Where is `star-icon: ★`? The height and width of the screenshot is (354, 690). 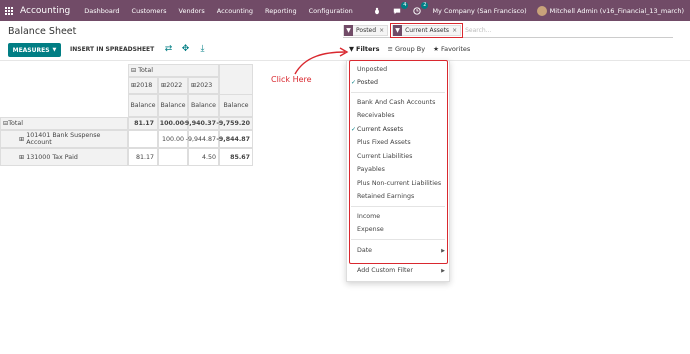 star-icon: ★ is located at coordinates (436, 49).